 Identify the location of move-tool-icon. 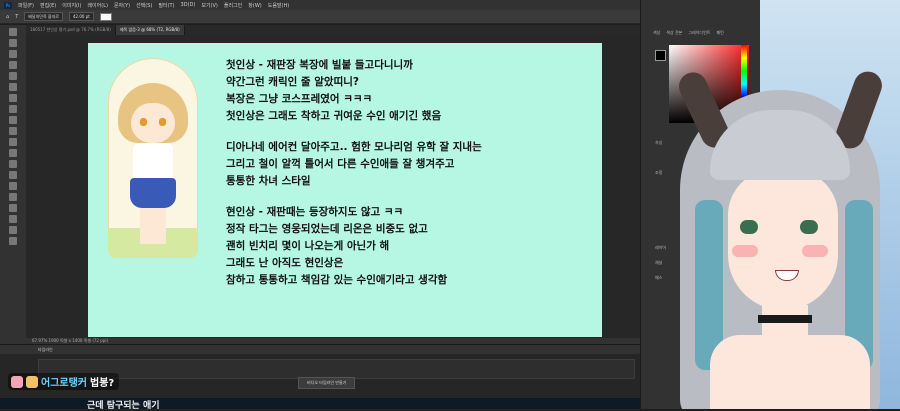
(13, 32).